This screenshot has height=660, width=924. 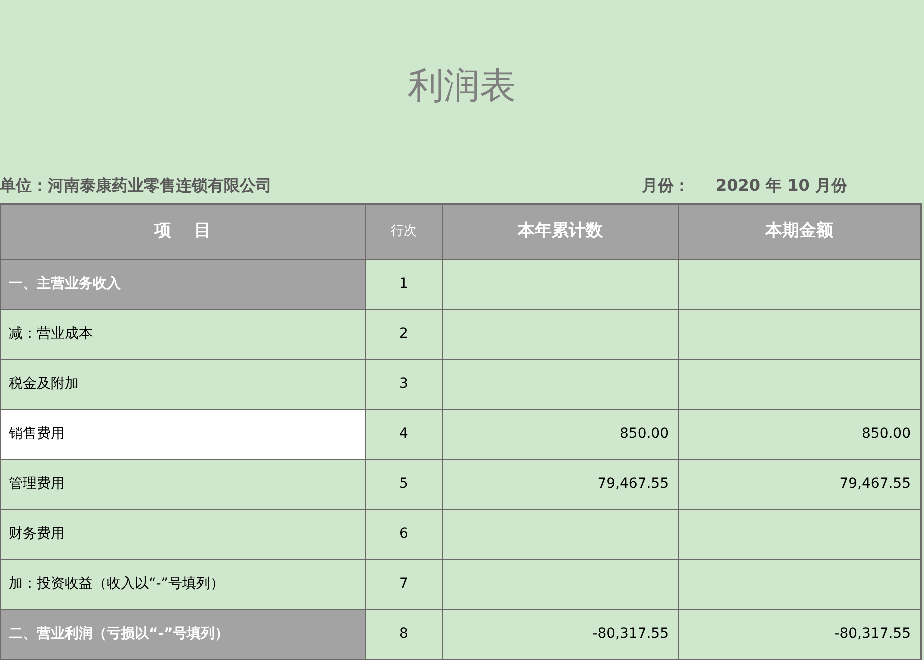 What do you see at coordinates (462, 87) in the screenshot?
I see `report-title: 利润表` at bounding box center [462, 87].